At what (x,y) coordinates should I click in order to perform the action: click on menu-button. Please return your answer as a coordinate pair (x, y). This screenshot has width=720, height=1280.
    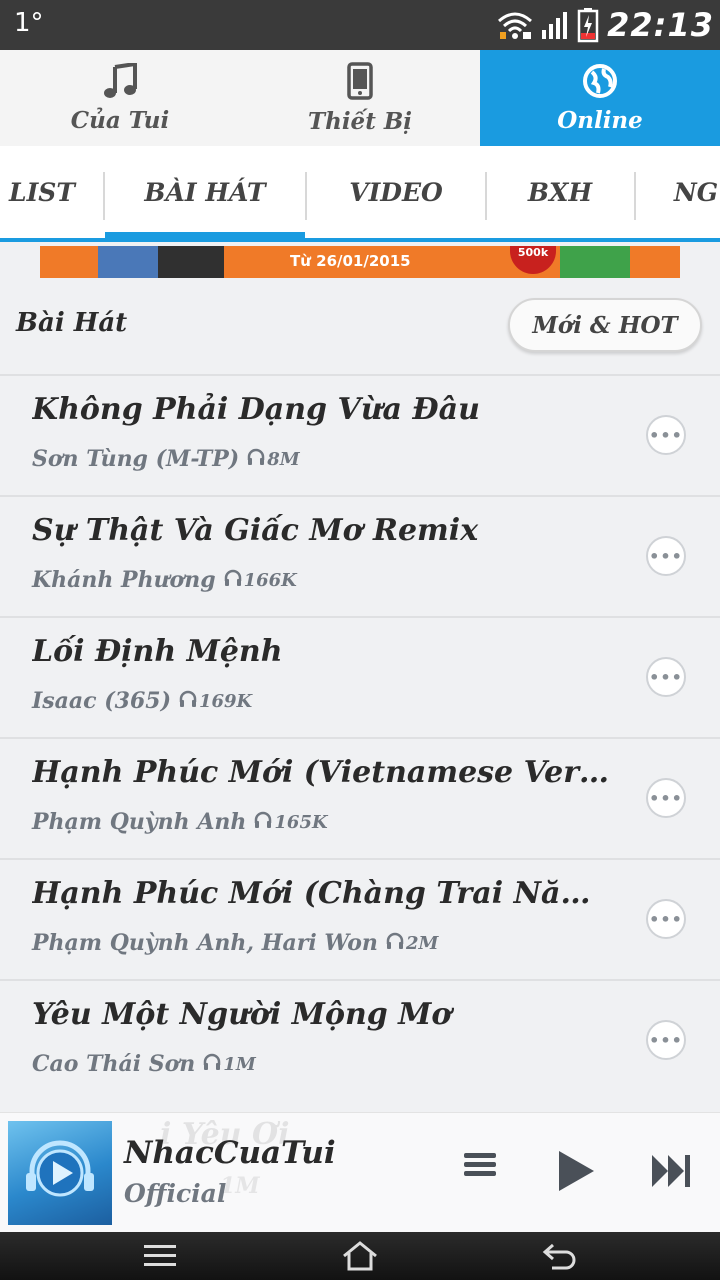
    Looking at the image, I should click on (160, 1256).